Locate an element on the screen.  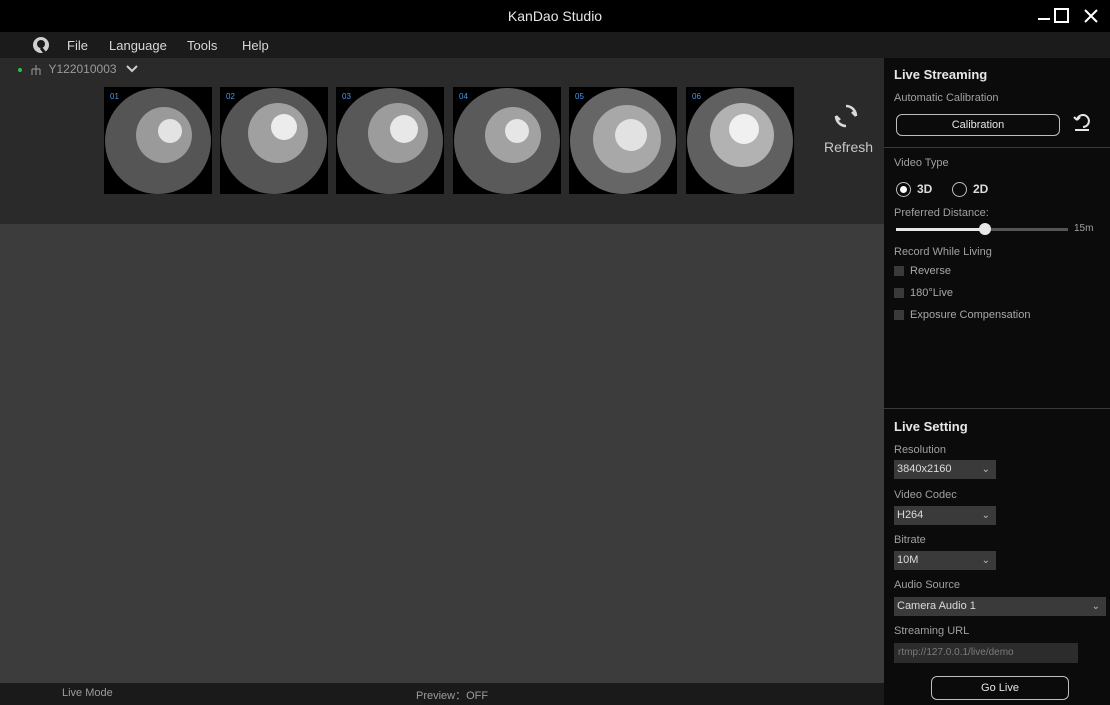
maximize-button is located at coordinates (1062, 16).